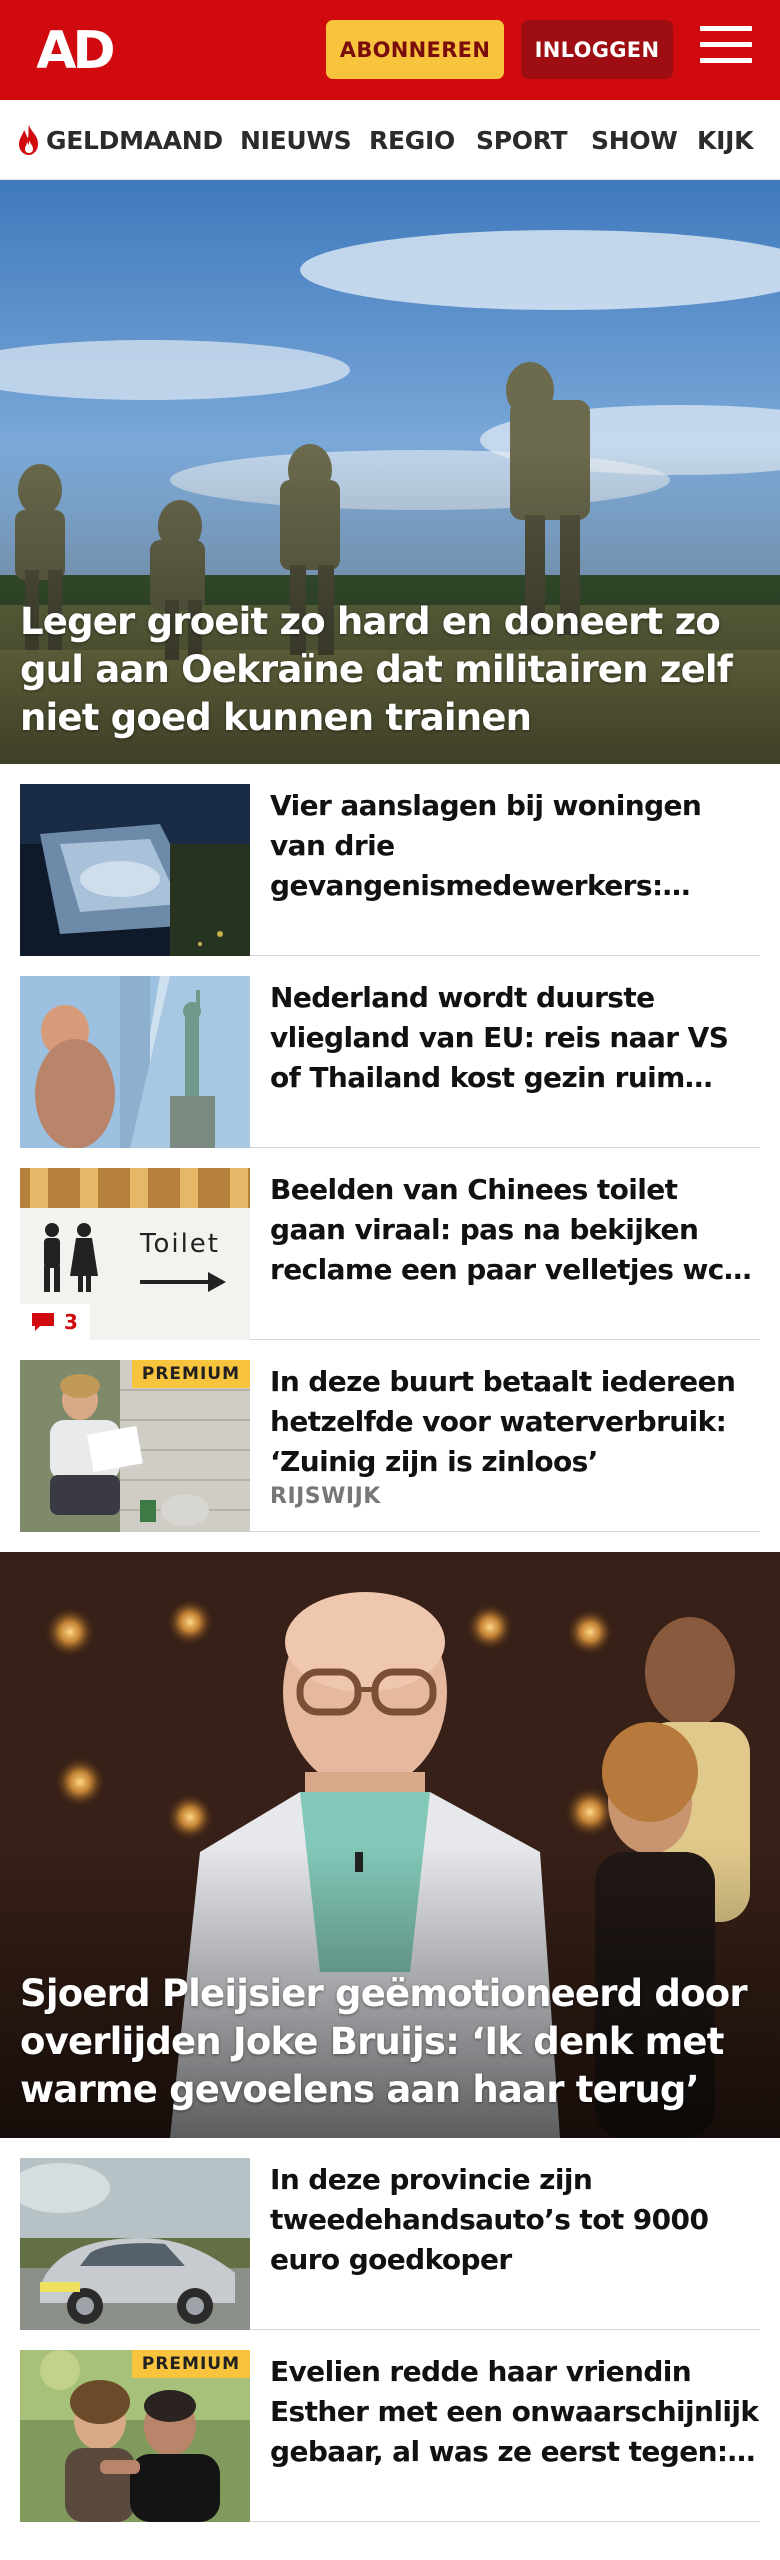 Image resolution: width=780 pixels, height=2560 pixels. I want to click on nav-item-kijk: KIJK, so click(725, 139).